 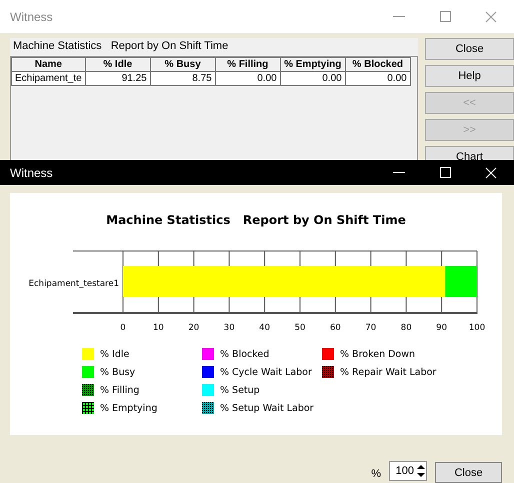 I want to click on minimize-icon, so click(x=399, y=173).